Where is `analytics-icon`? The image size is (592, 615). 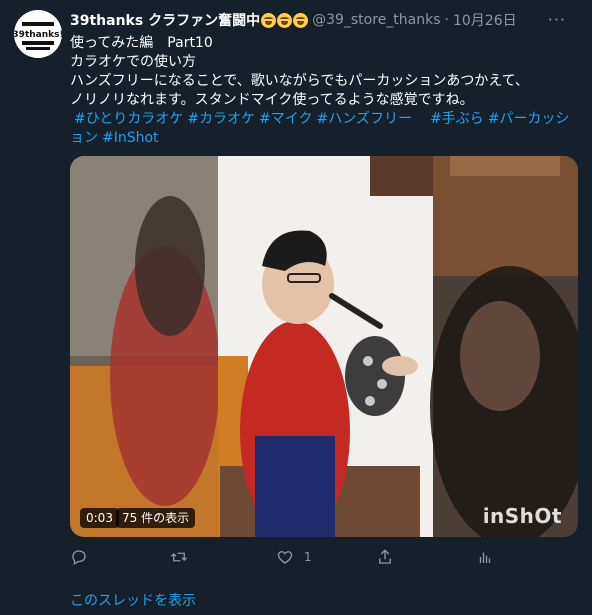 analytics-icon is located at coordinates (485, 557).